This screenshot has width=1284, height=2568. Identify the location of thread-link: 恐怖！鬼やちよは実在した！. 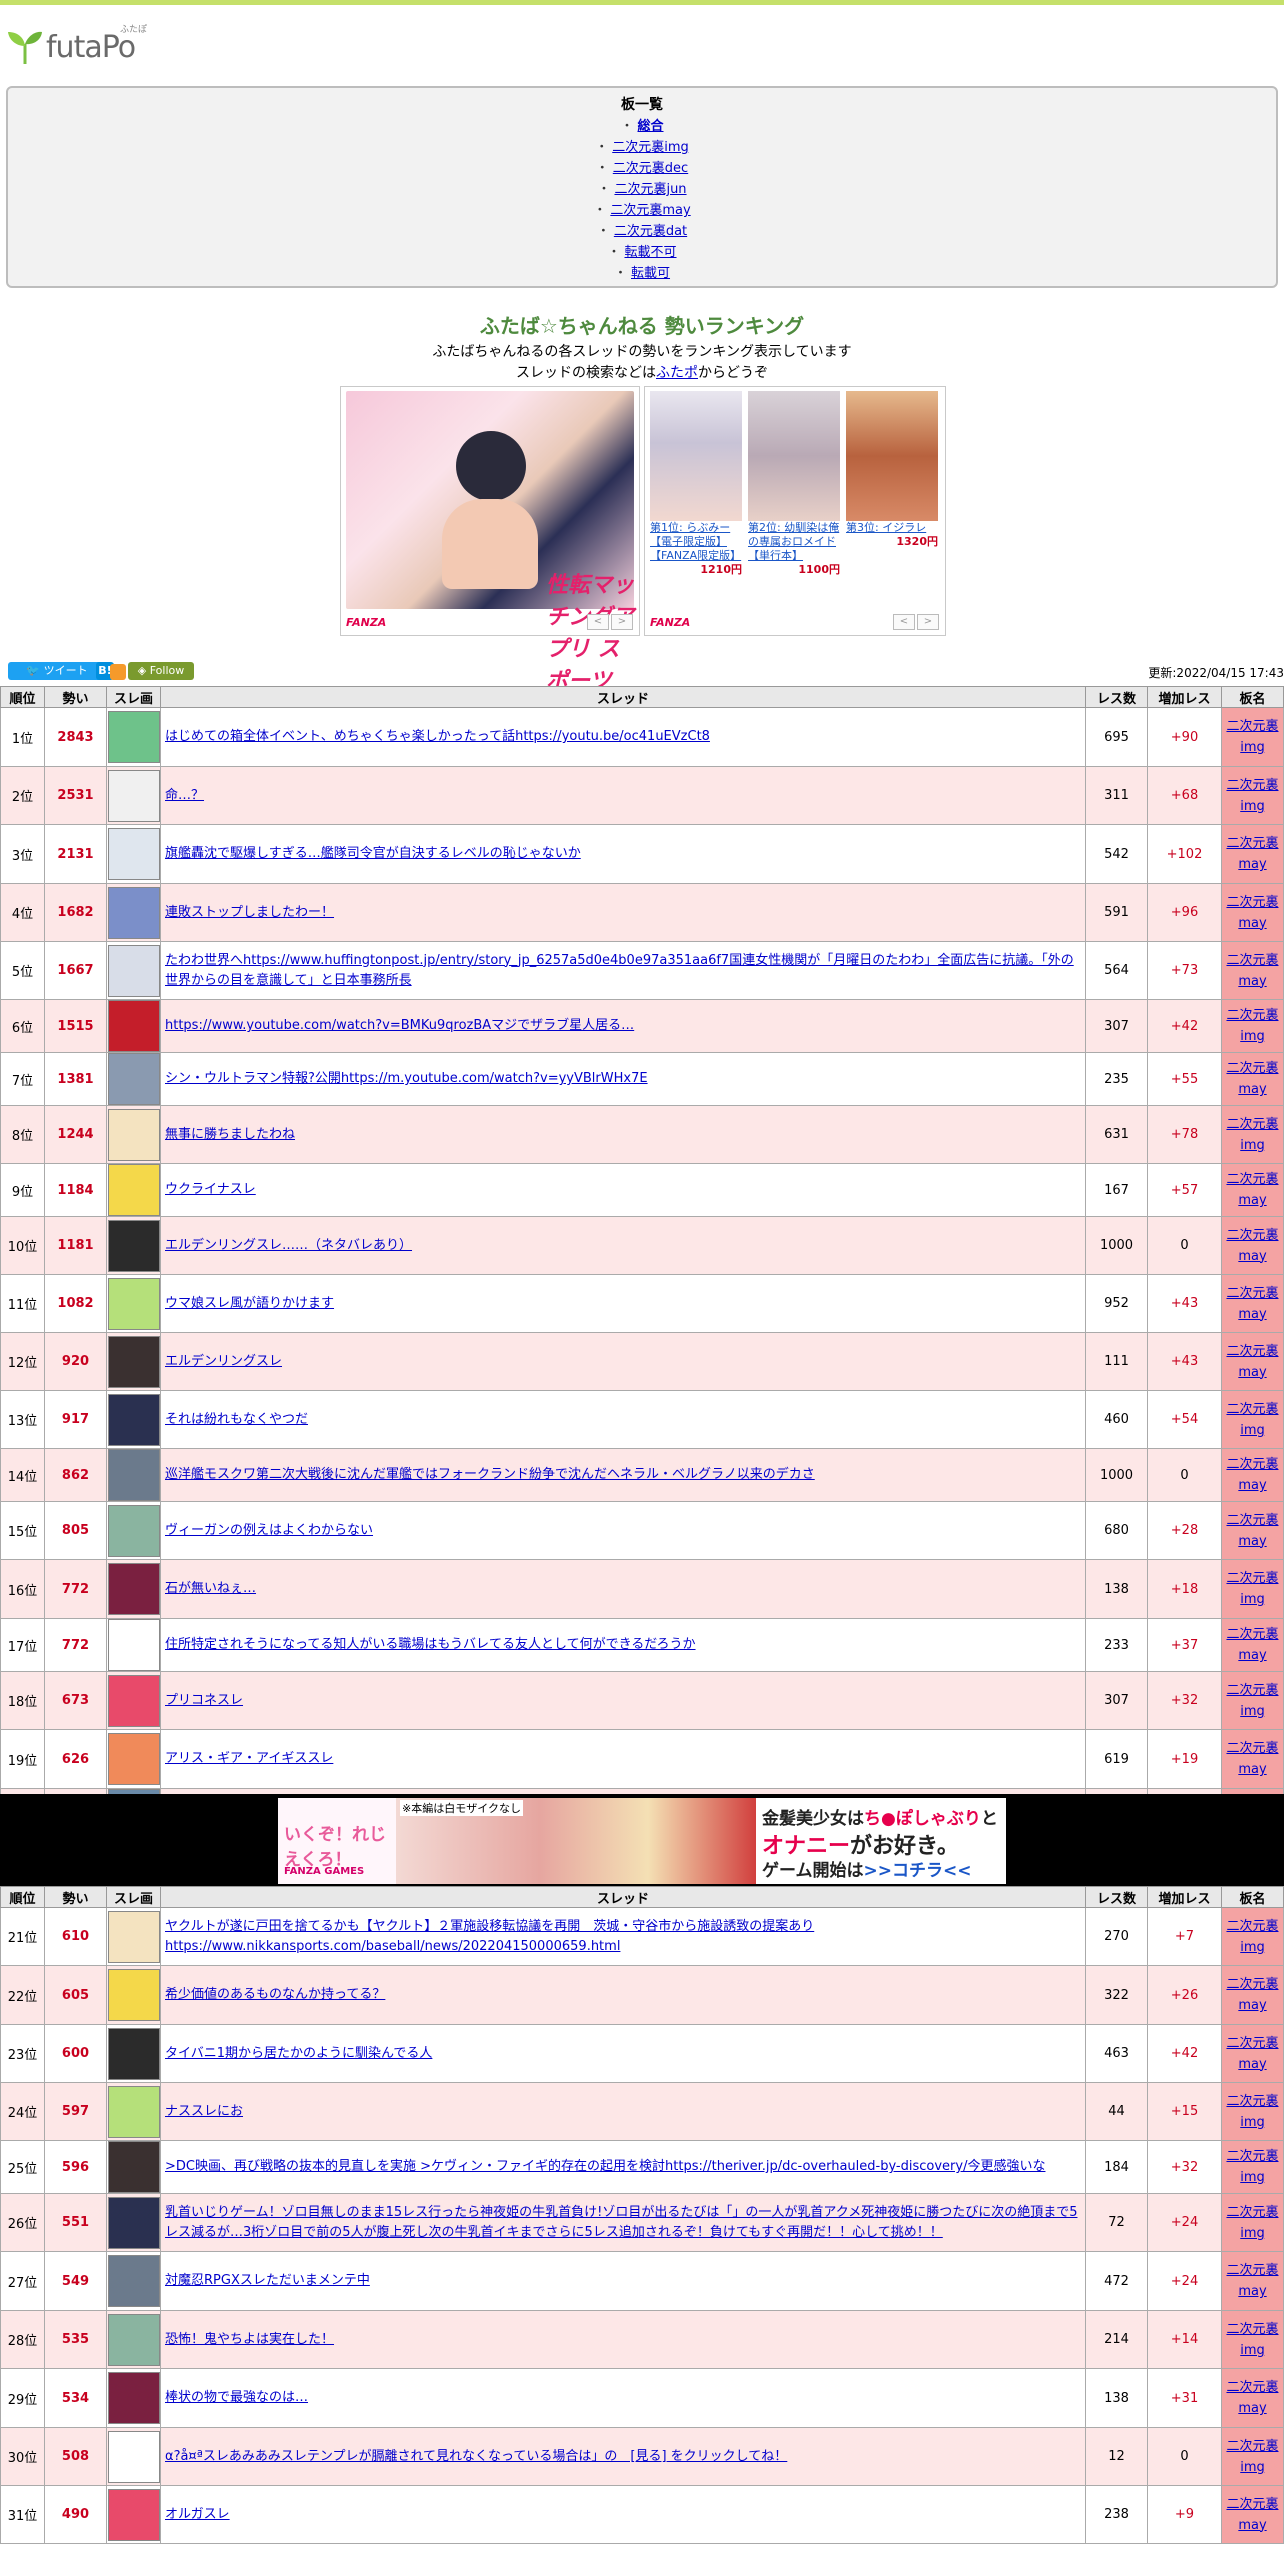
(249, 2339).